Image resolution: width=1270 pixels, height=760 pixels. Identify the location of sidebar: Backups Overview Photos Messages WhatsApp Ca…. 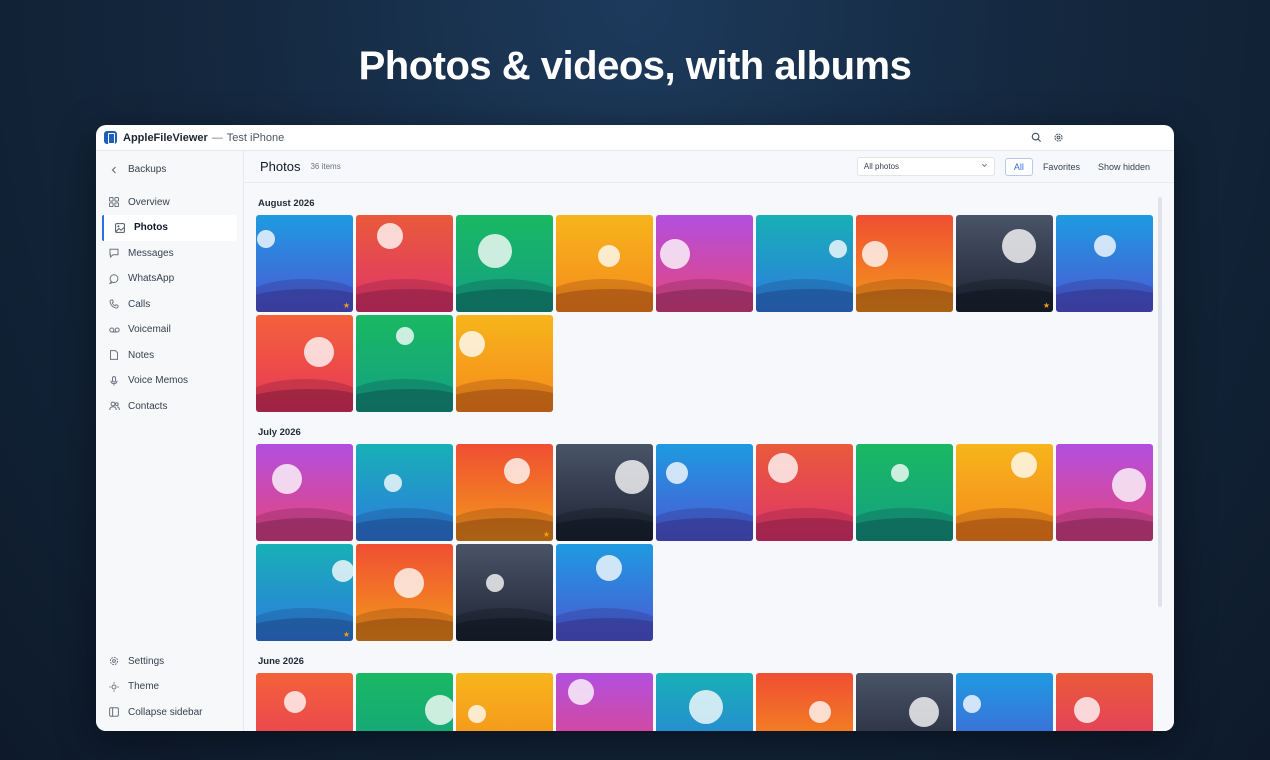
(170, 441).